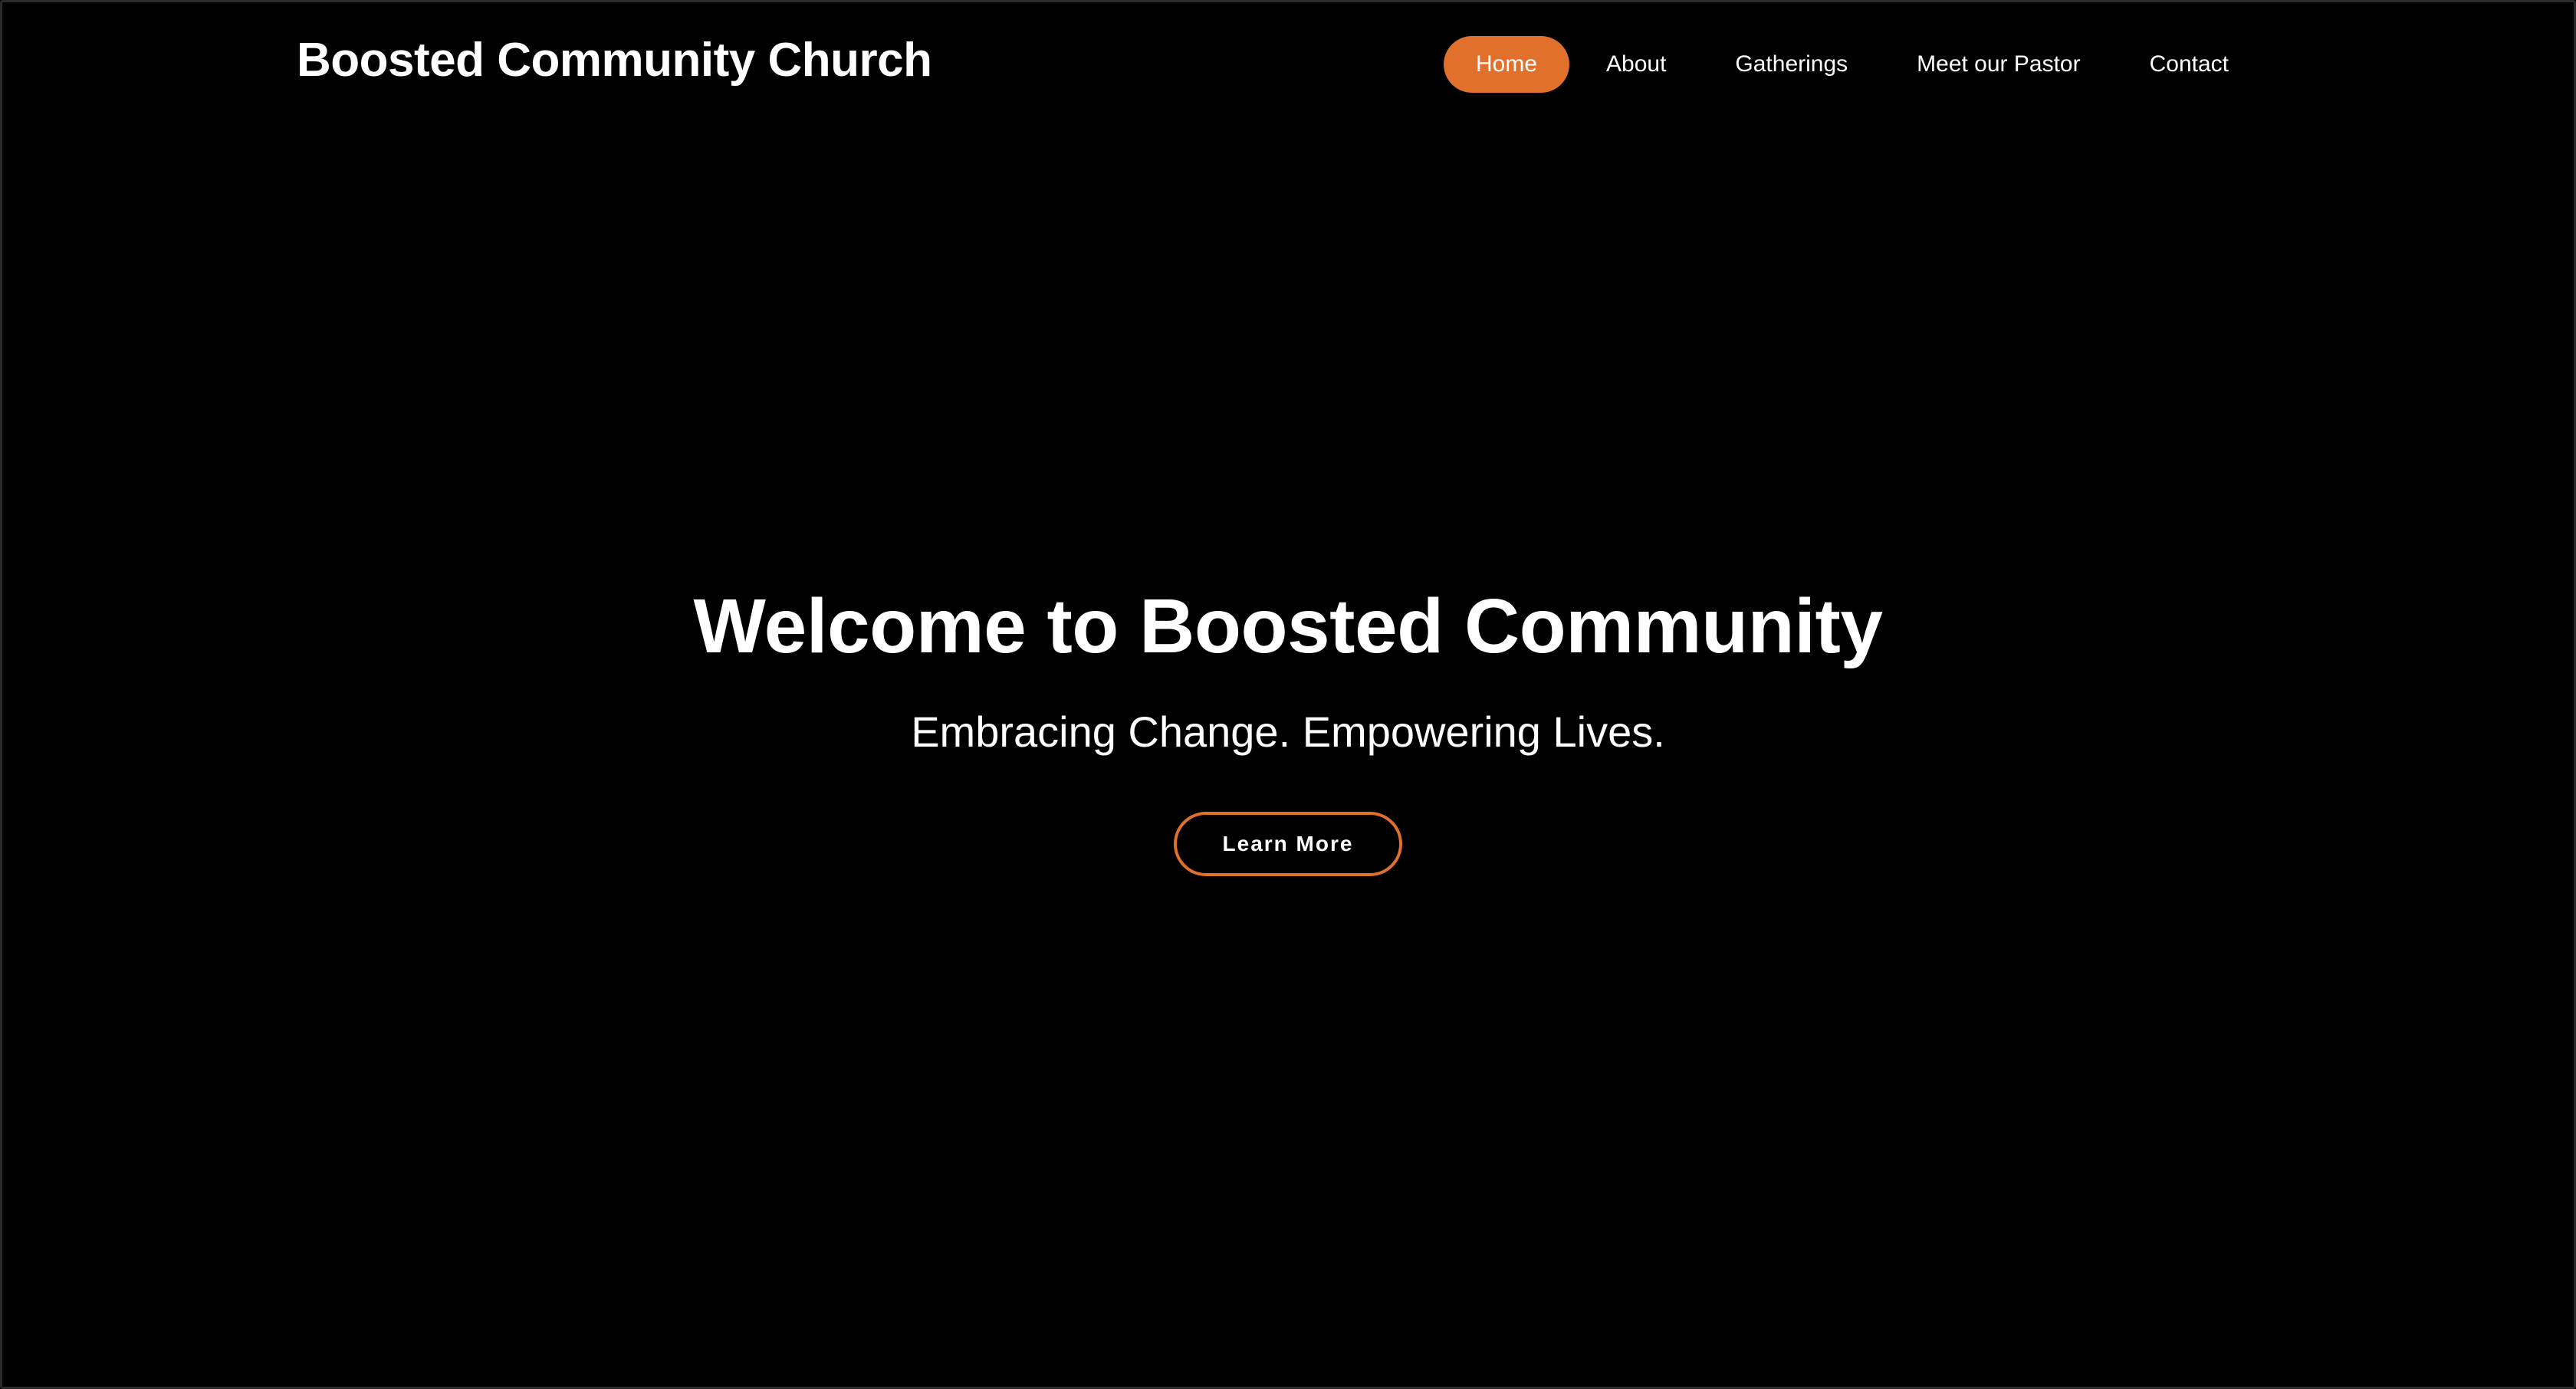 Image resolution: width=2576 pixels, height=1389 pixels. Describe the element at coordinates (1998, 64) in the screenshot. I see `nav-item-meet-our-pastor: Meet our Pastor` at that location.